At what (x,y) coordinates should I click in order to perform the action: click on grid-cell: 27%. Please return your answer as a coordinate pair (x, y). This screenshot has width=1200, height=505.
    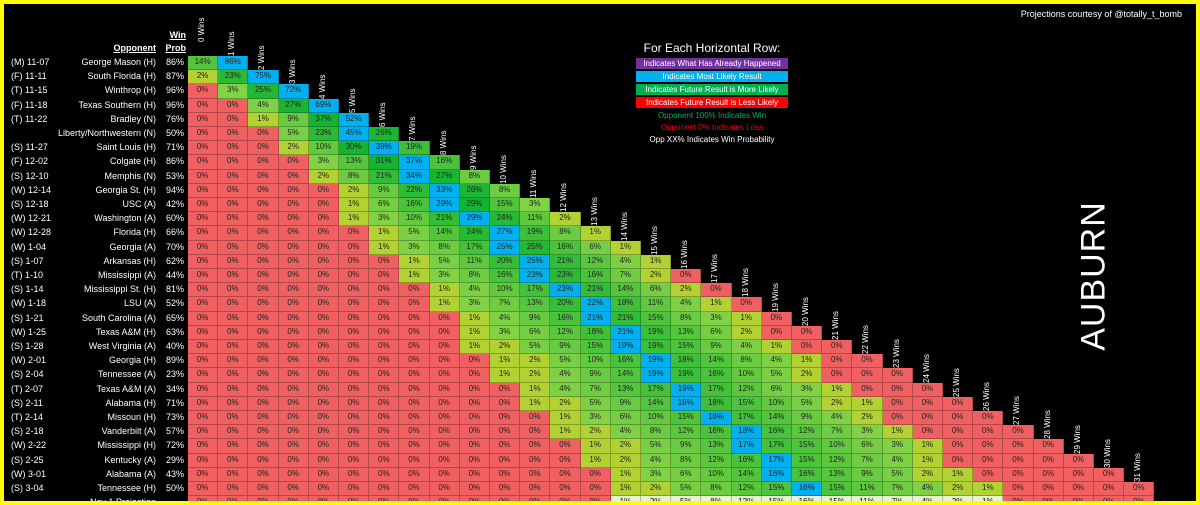
    Looking at the image, I should click on (505, 233).